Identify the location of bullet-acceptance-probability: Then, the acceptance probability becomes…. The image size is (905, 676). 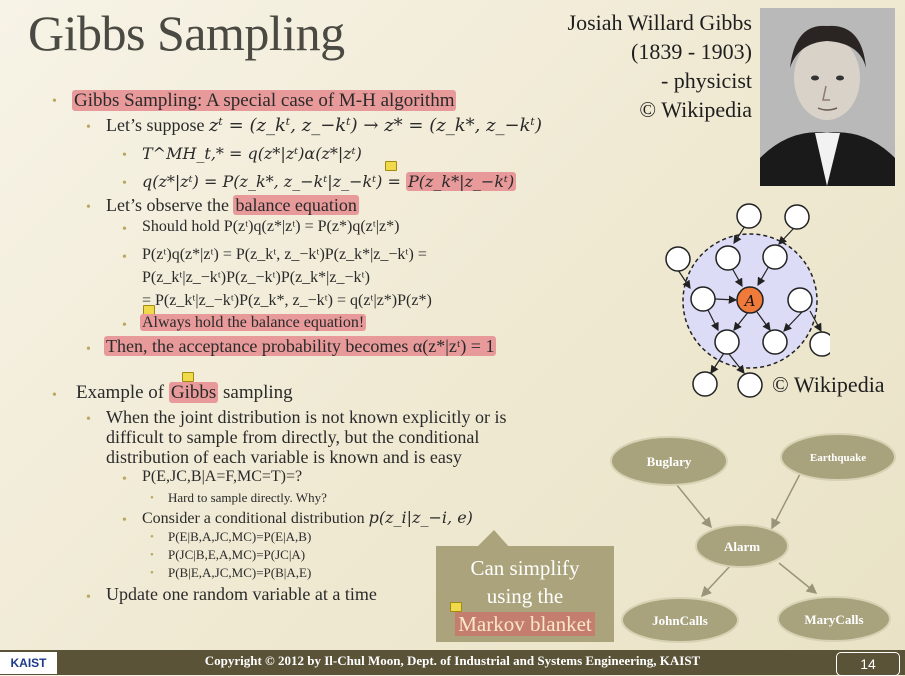
(300, 346).